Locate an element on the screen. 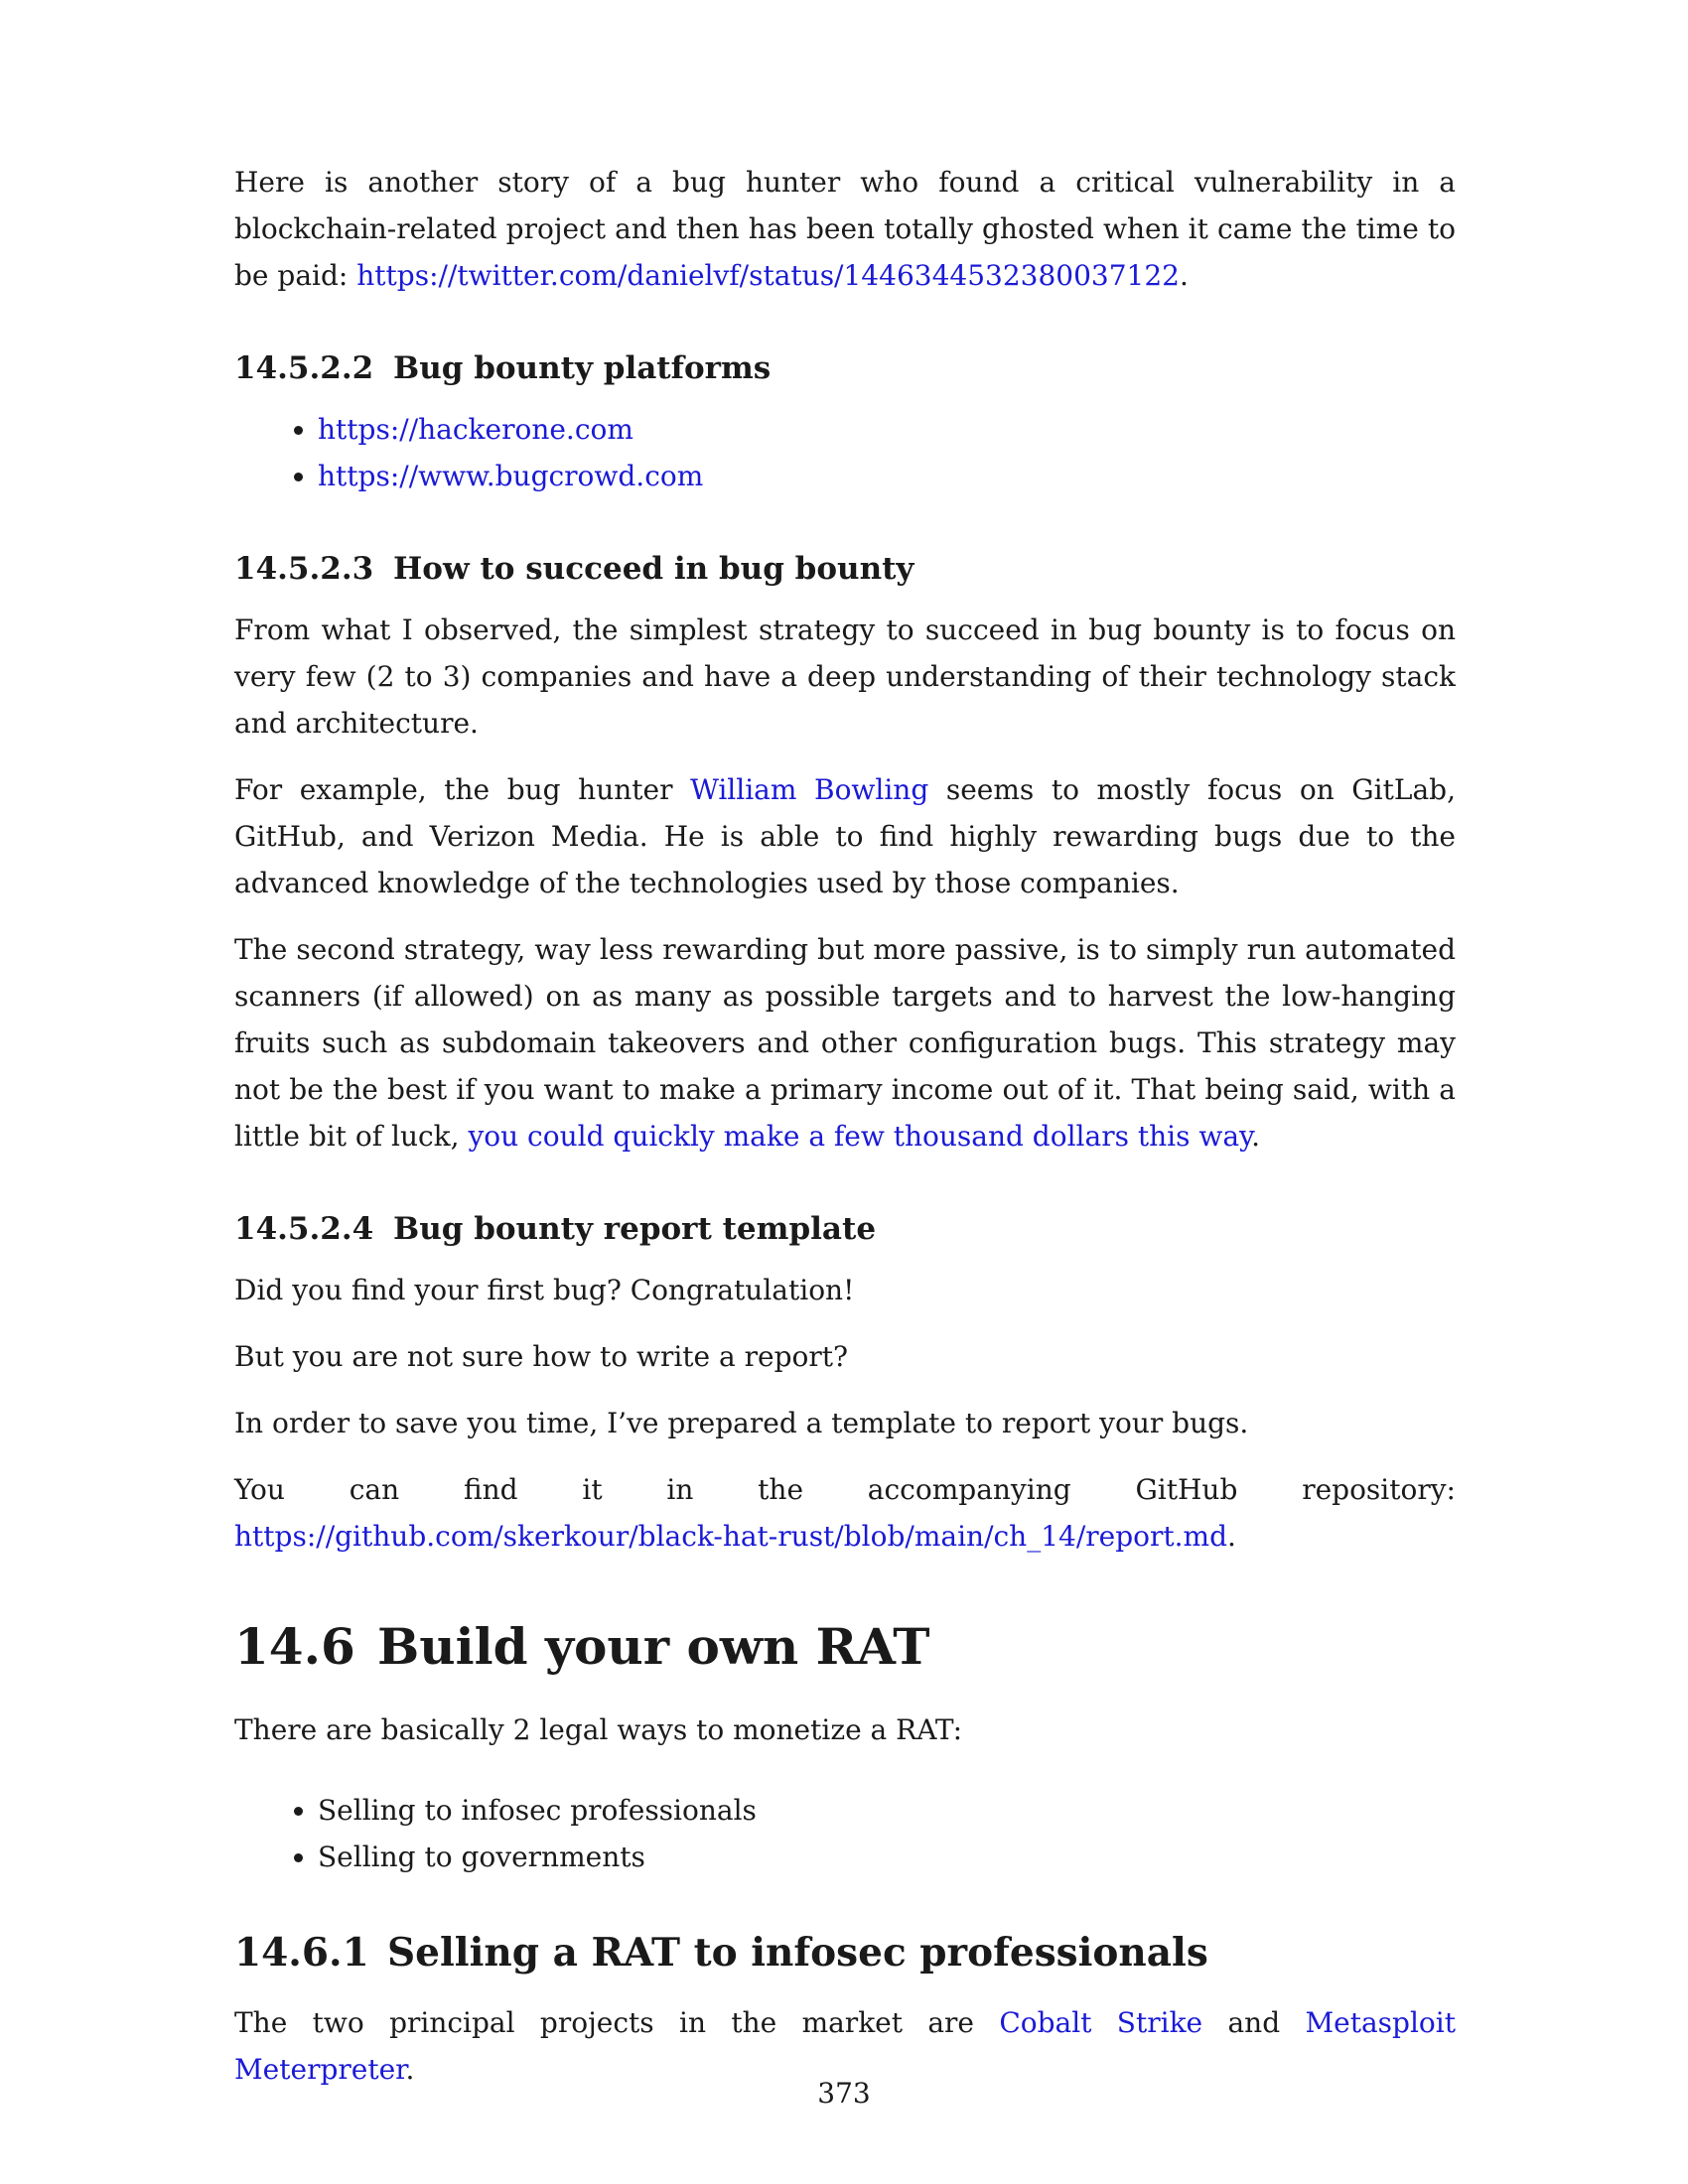  page-number: 373 is located at coordinates (844, 2093).